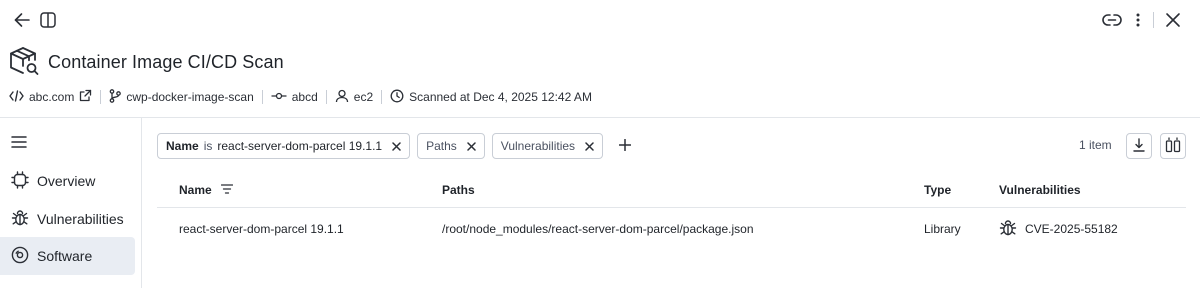 Image resolution: width=1200 pixels, height=288 pixels. What do you see at coordinates (195, 189) in the screenshot?
I see `column-label: Name` at bounding box center [195, 189].